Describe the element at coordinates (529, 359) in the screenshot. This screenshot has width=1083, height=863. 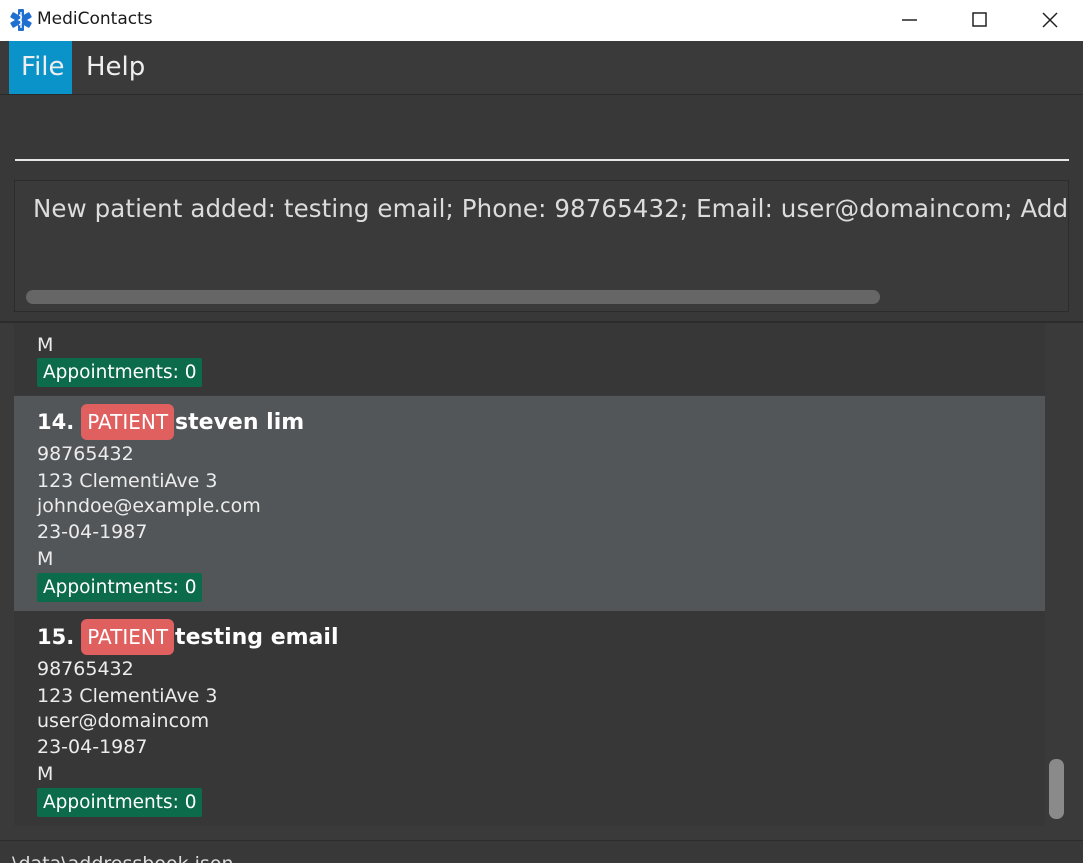
I see `patient-card: M Appointments: 0` at that location.